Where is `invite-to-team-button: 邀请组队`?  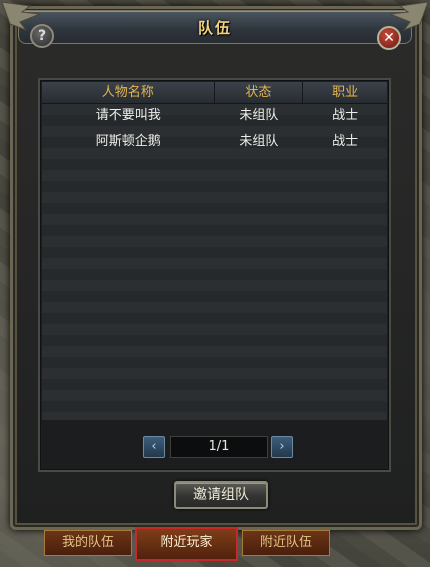
invite-to-team-button: 邀请组队 is located at coordinates (221, 495).